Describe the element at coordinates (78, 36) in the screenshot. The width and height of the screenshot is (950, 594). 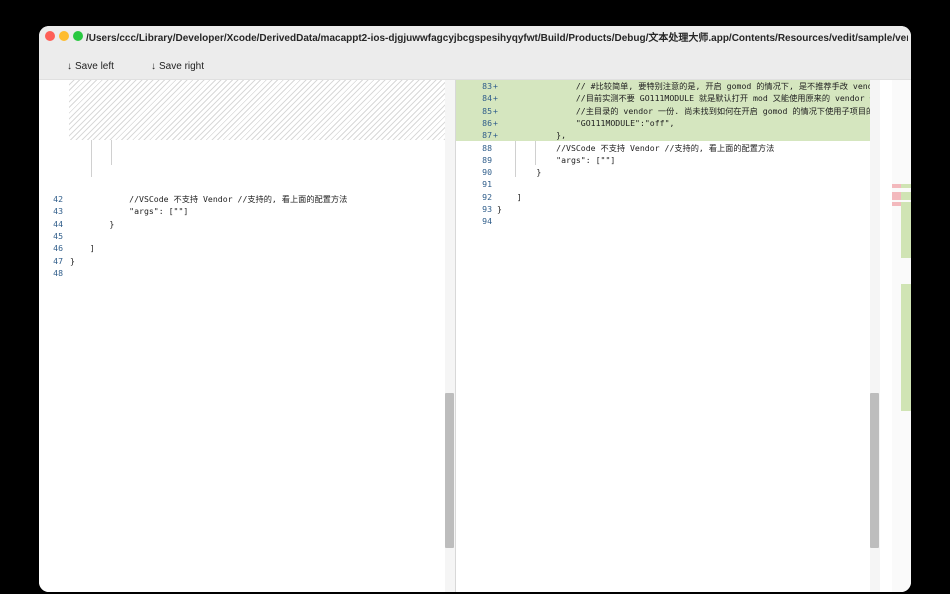
I see `zoom-window-button` at that location.